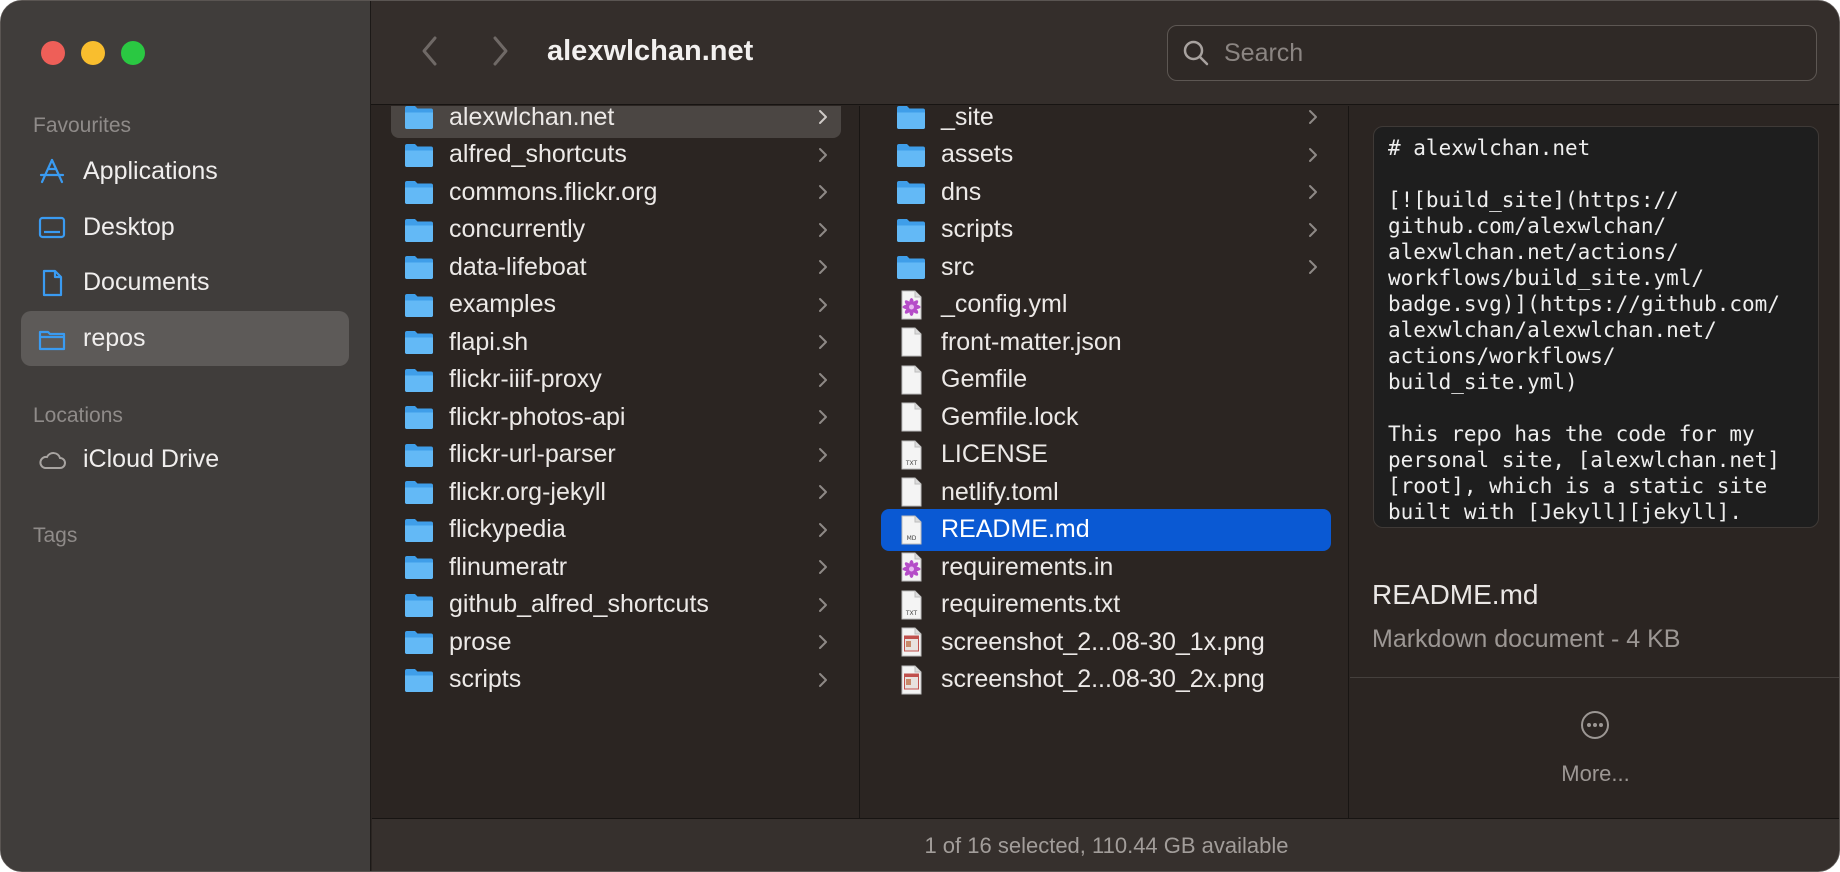 This screenshot has width=1840, height=872. I want to click on folder-row: src, so click(1106, 267).